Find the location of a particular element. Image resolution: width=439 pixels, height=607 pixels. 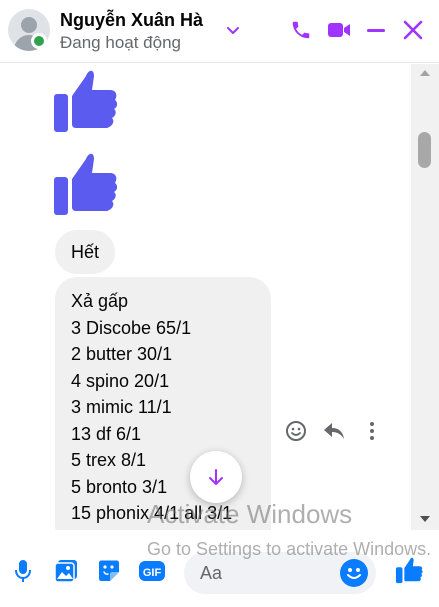

gif-icon: GIF is located at coordinates (152, 571).